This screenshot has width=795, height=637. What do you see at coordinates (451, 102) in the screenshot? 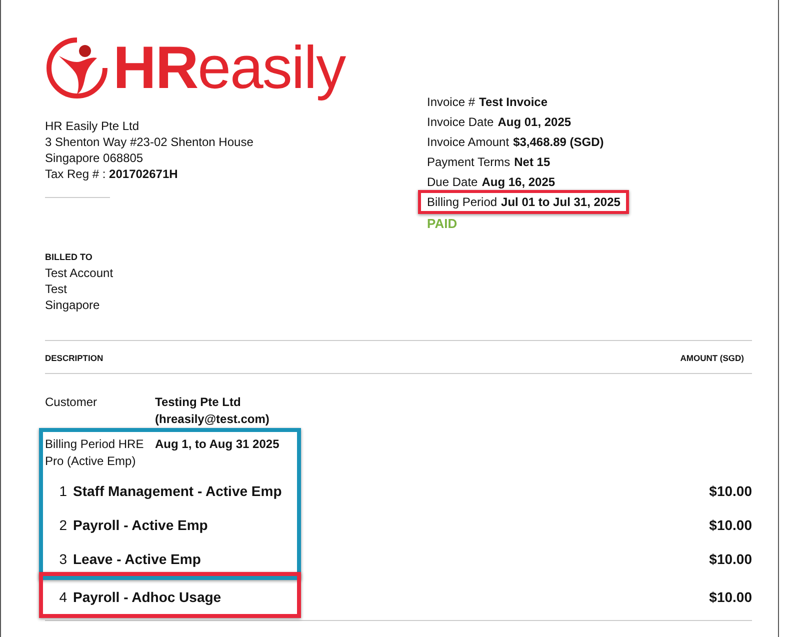
I see `invoice-meta-label: Invoice #` at bounding box center [451, 102].